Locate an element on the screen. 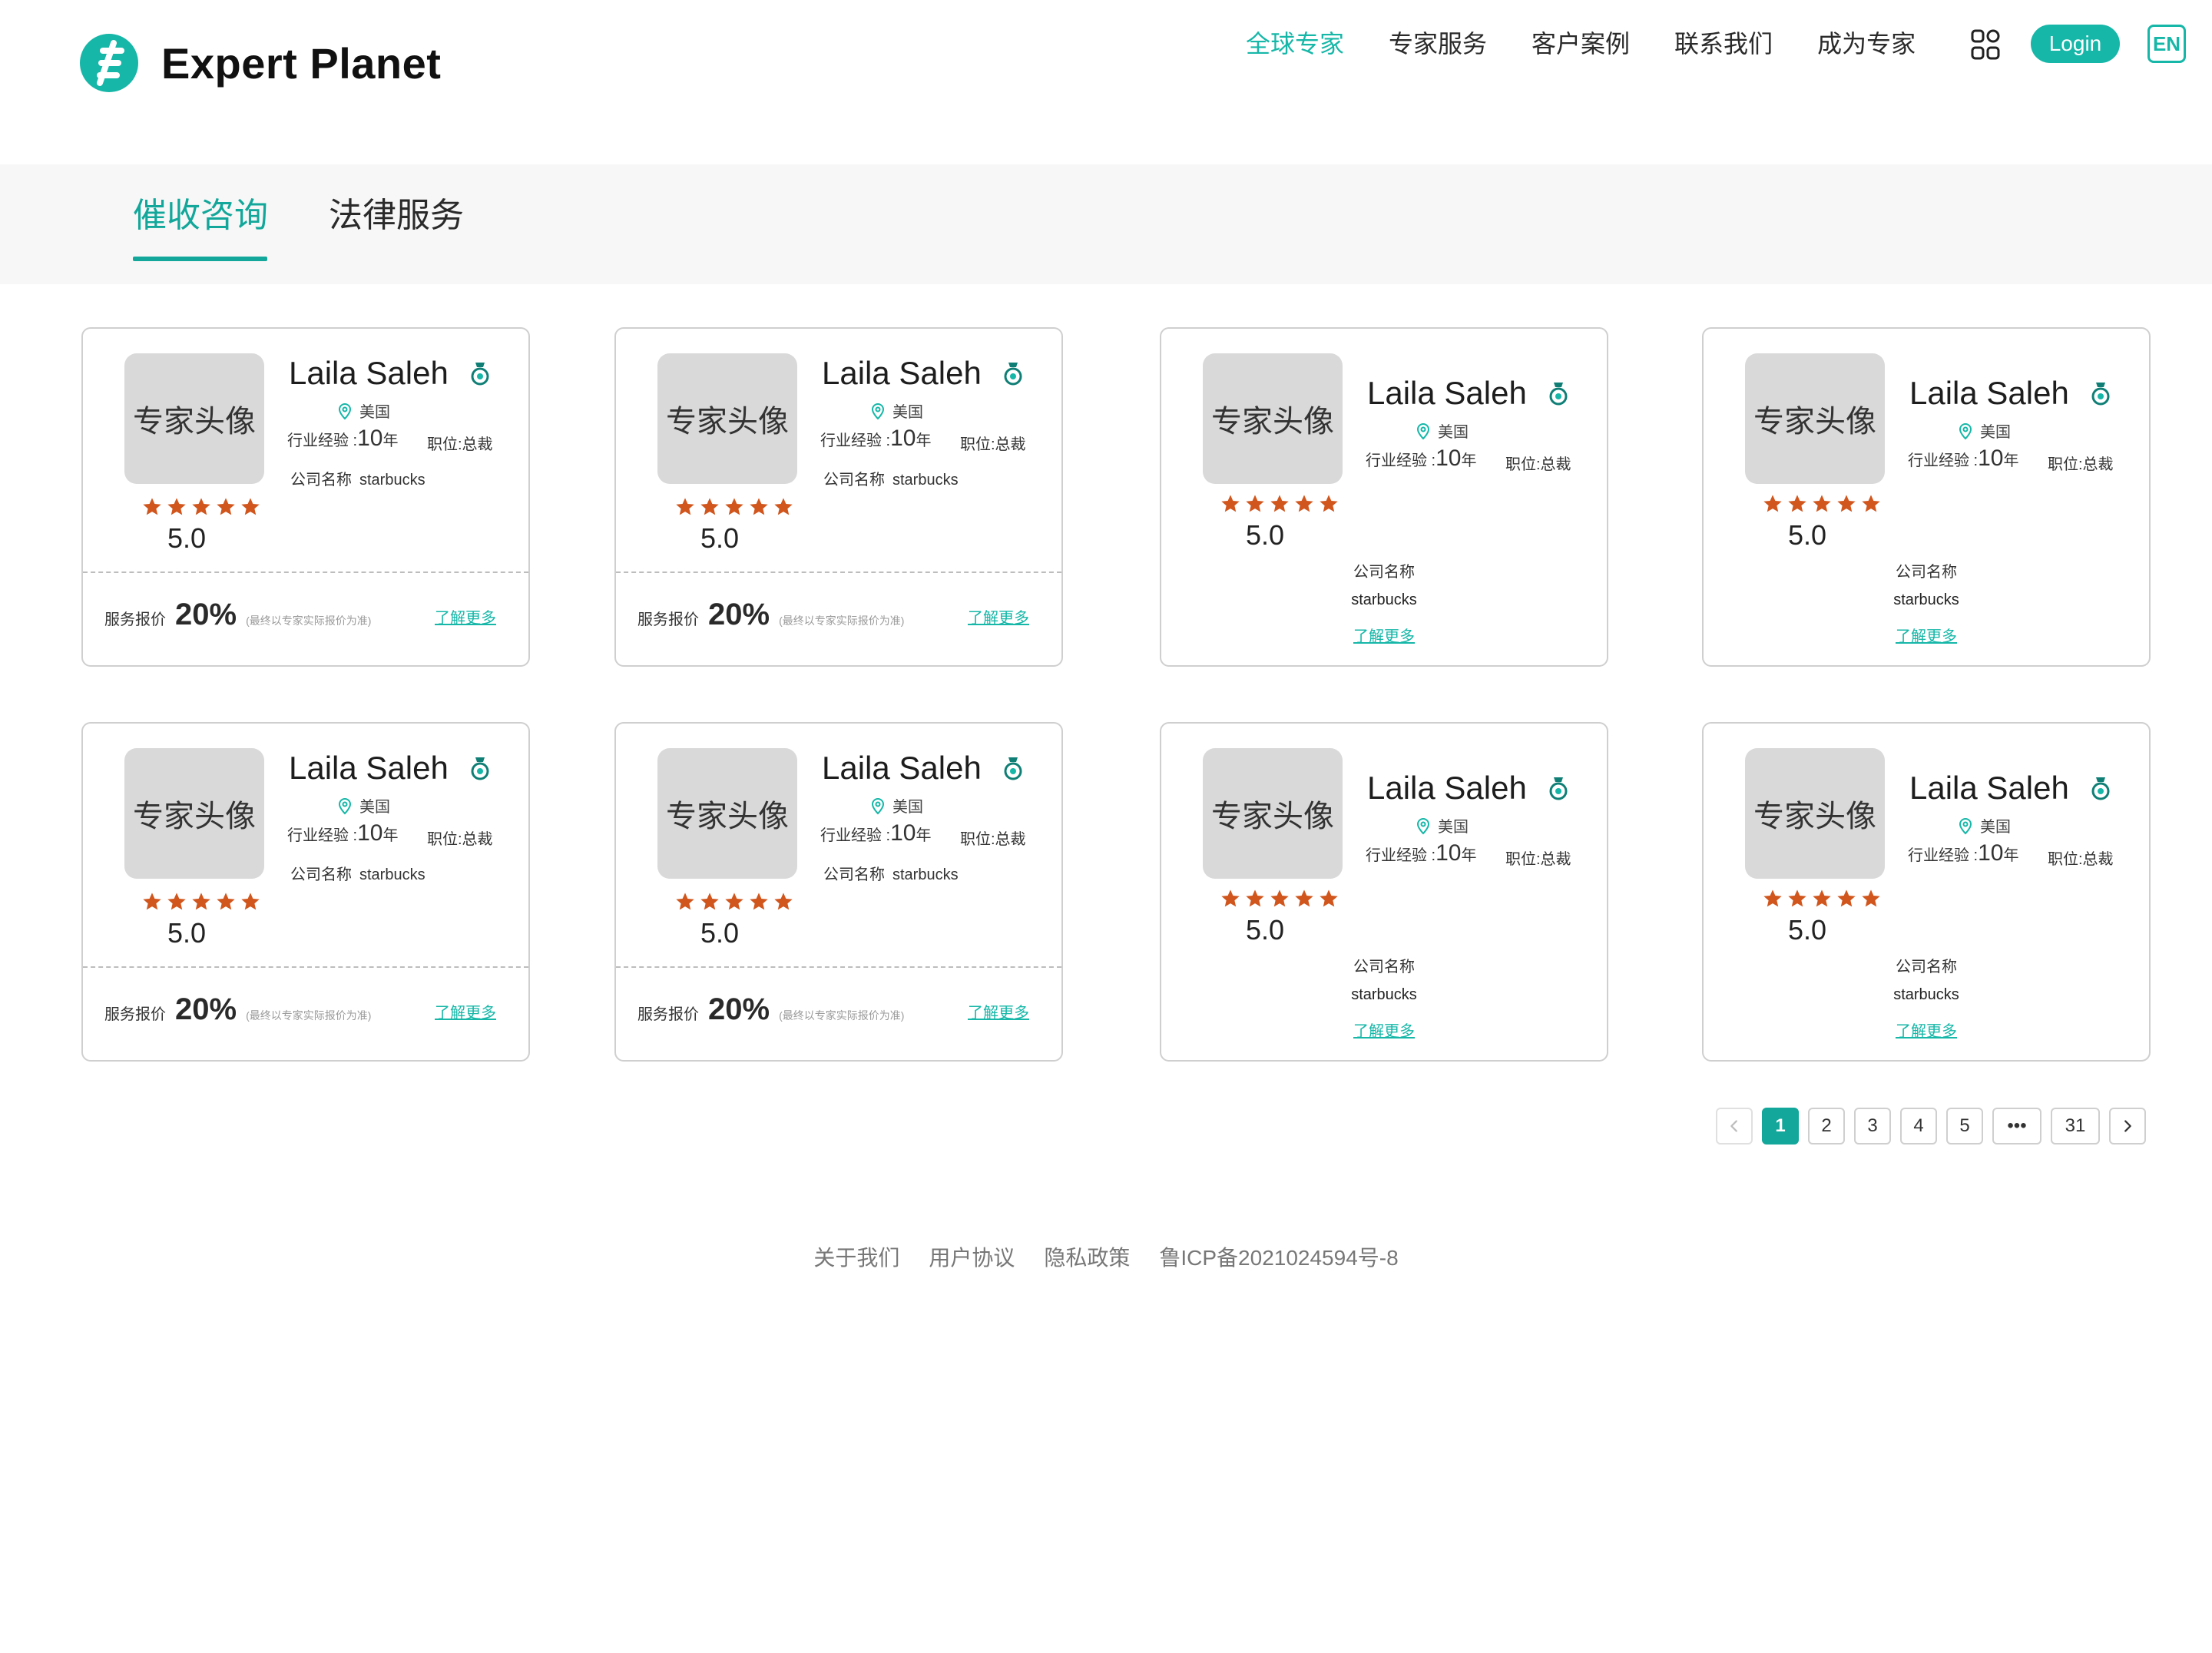  experience-label: 行业经验 : is located at coordinates (1401, 460).